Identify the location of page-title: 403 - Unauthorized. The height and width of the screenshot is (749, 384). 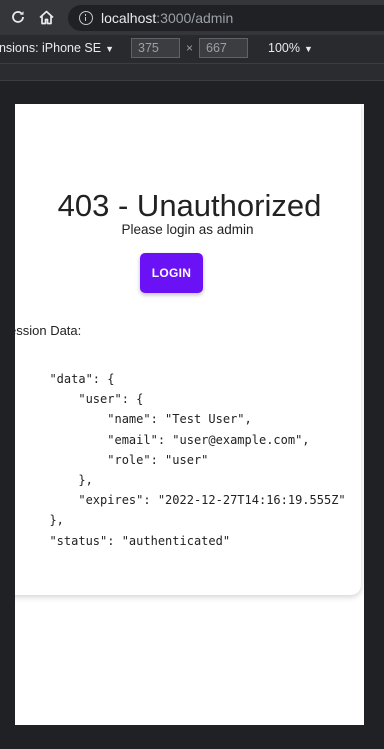
(189, 205).